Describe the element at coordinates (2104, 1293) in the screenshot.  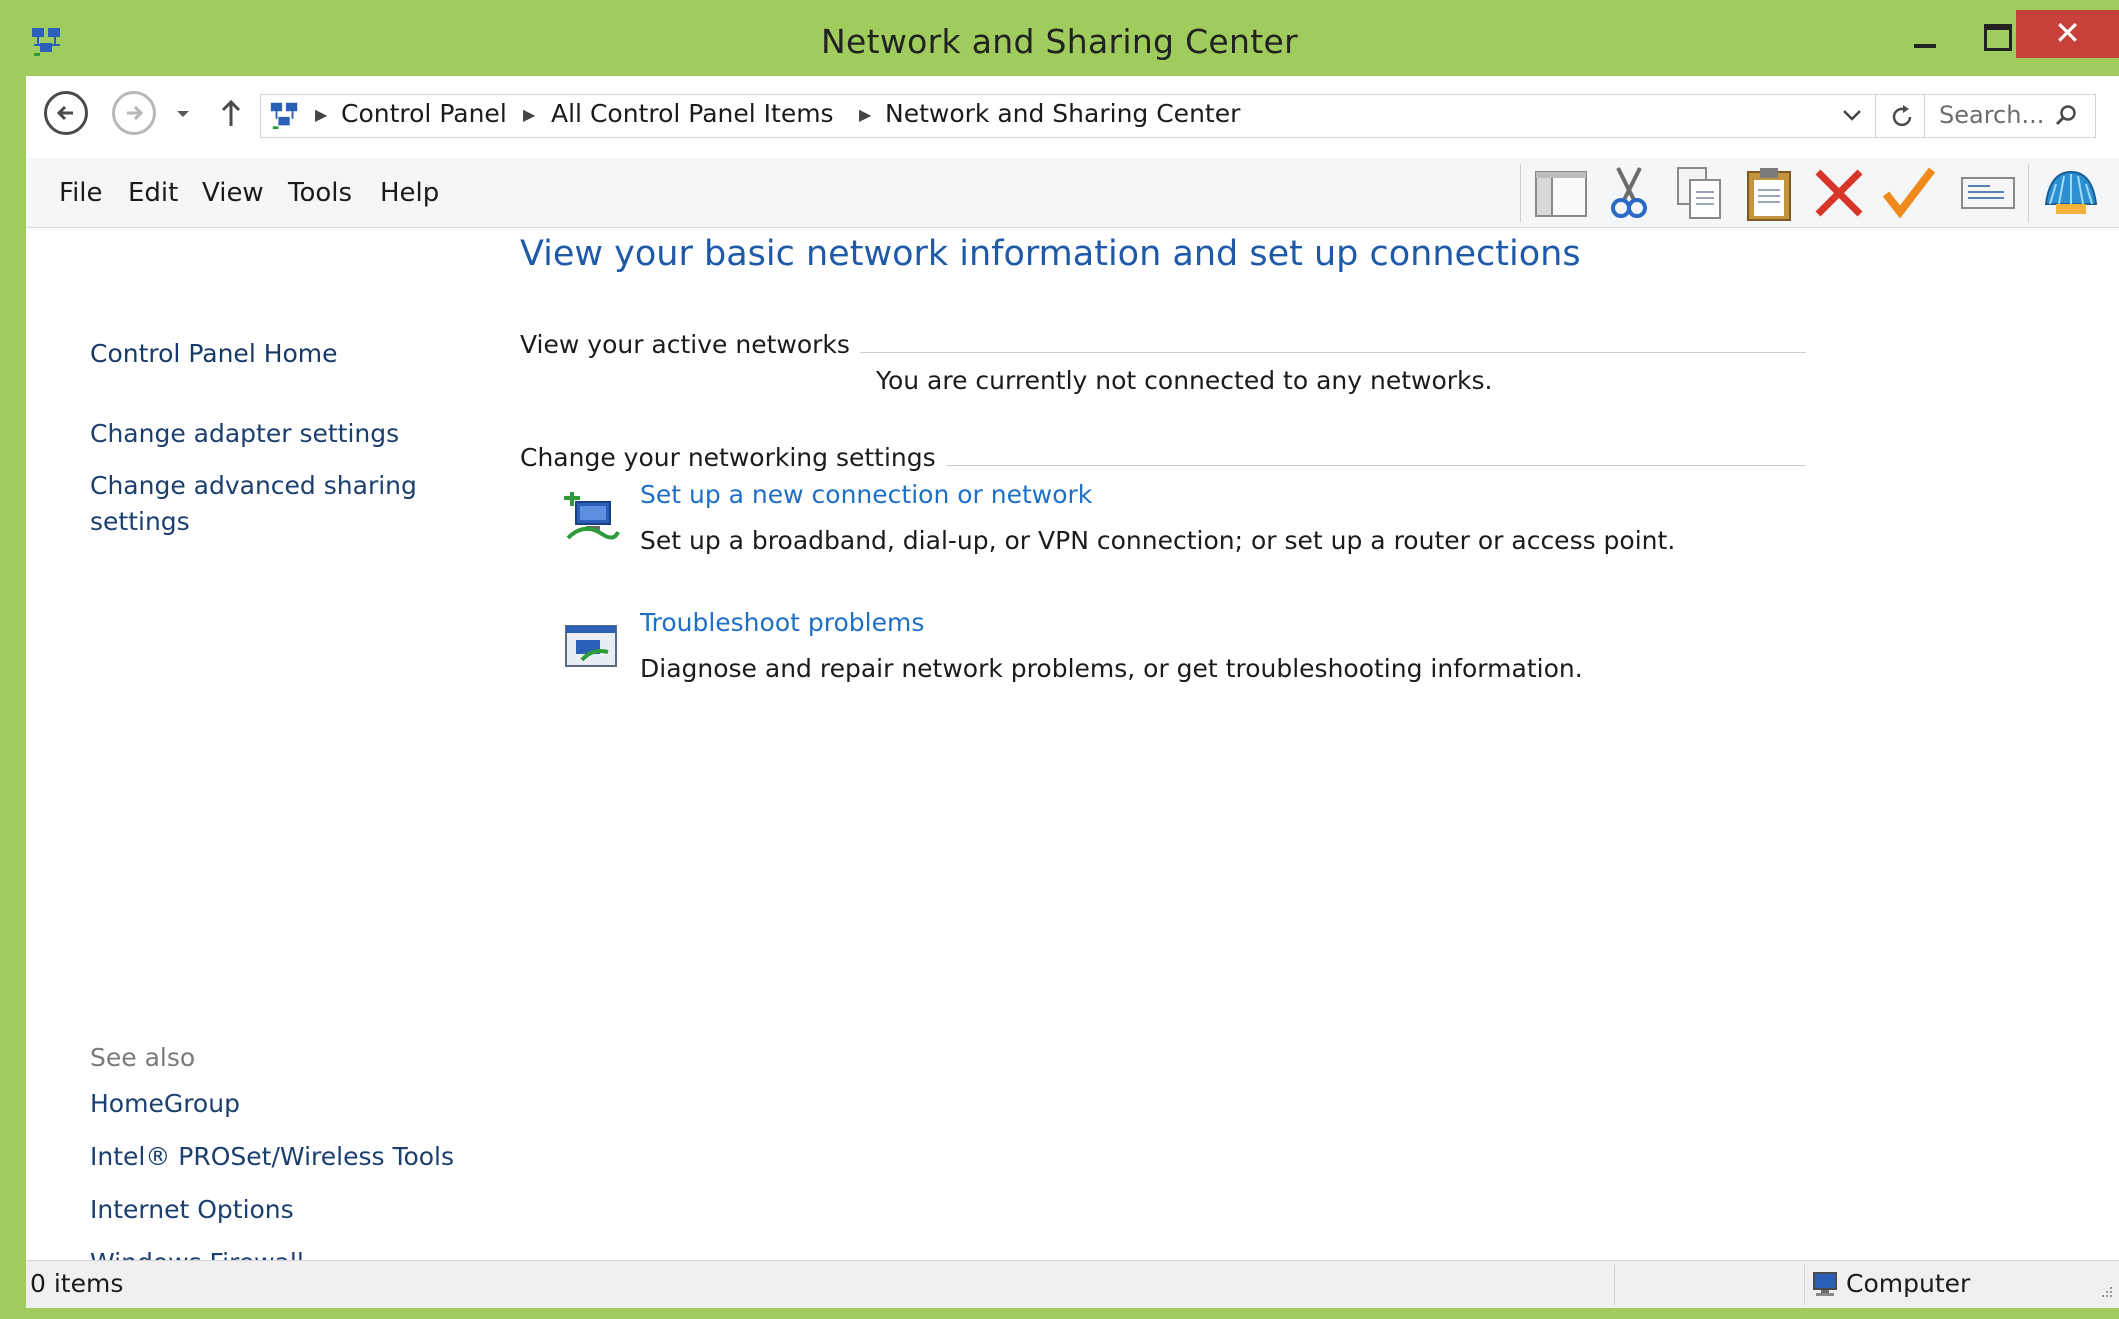
I see `resize-grip-icon` at that location.